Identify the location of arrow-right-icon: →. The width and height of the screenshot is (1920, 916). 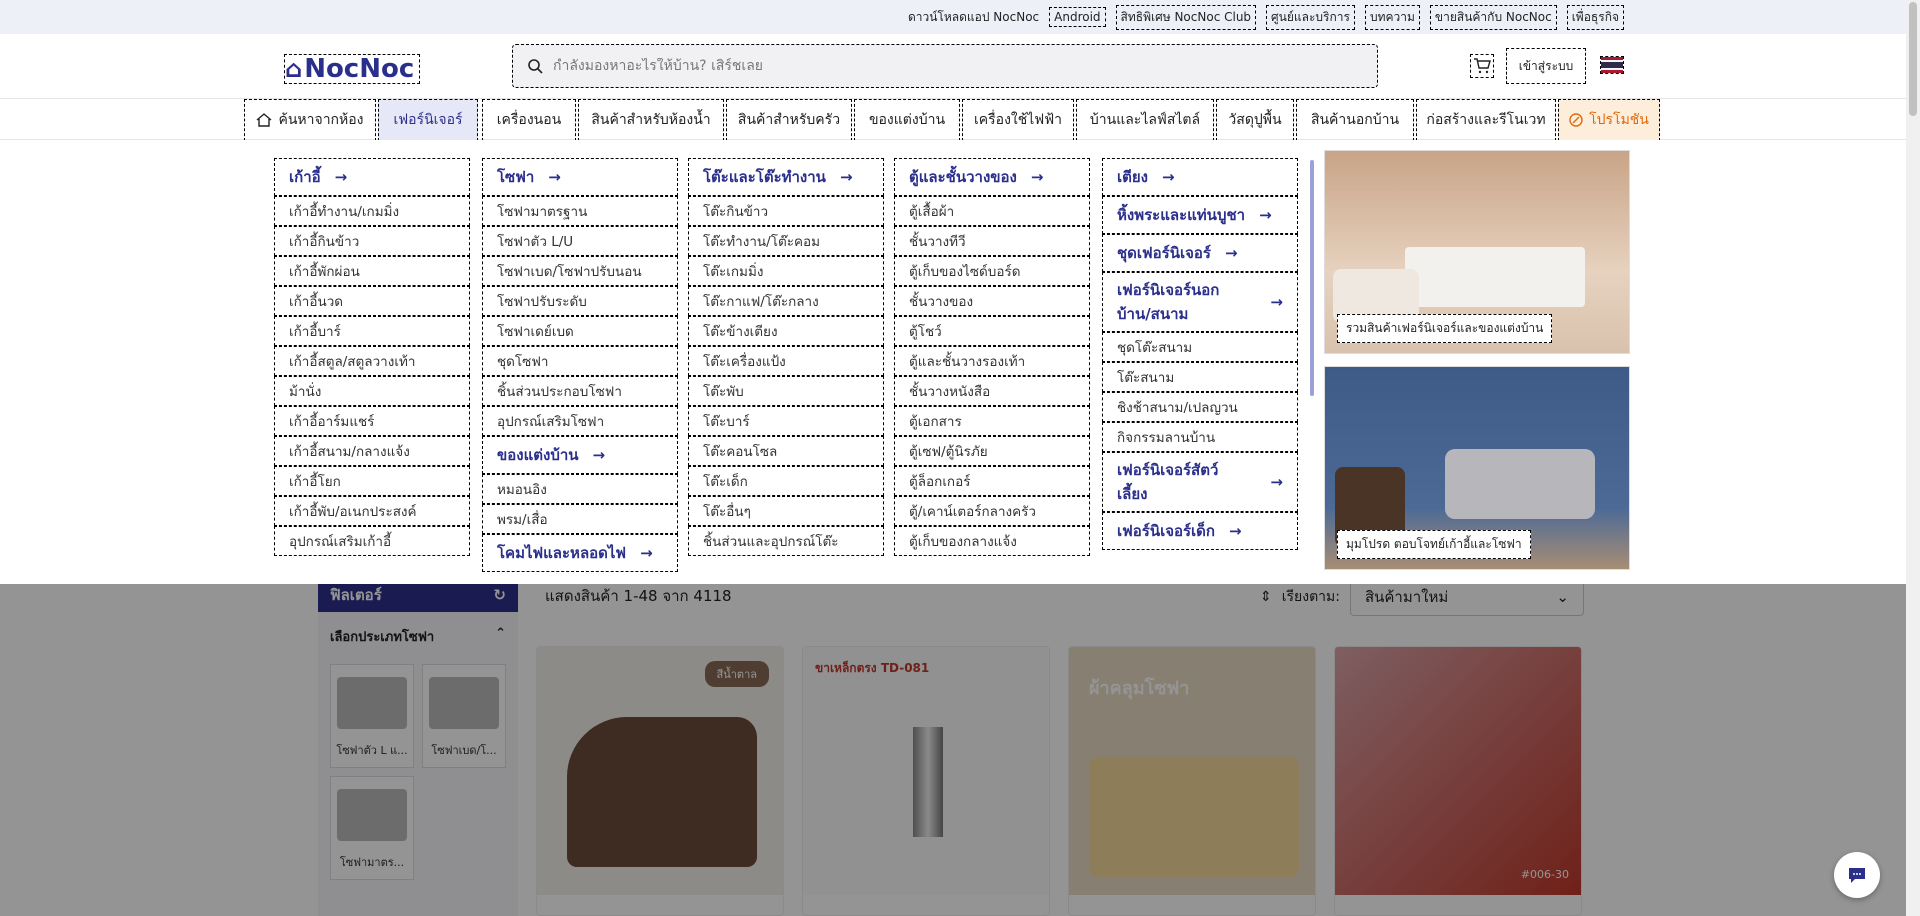
(554, 177).